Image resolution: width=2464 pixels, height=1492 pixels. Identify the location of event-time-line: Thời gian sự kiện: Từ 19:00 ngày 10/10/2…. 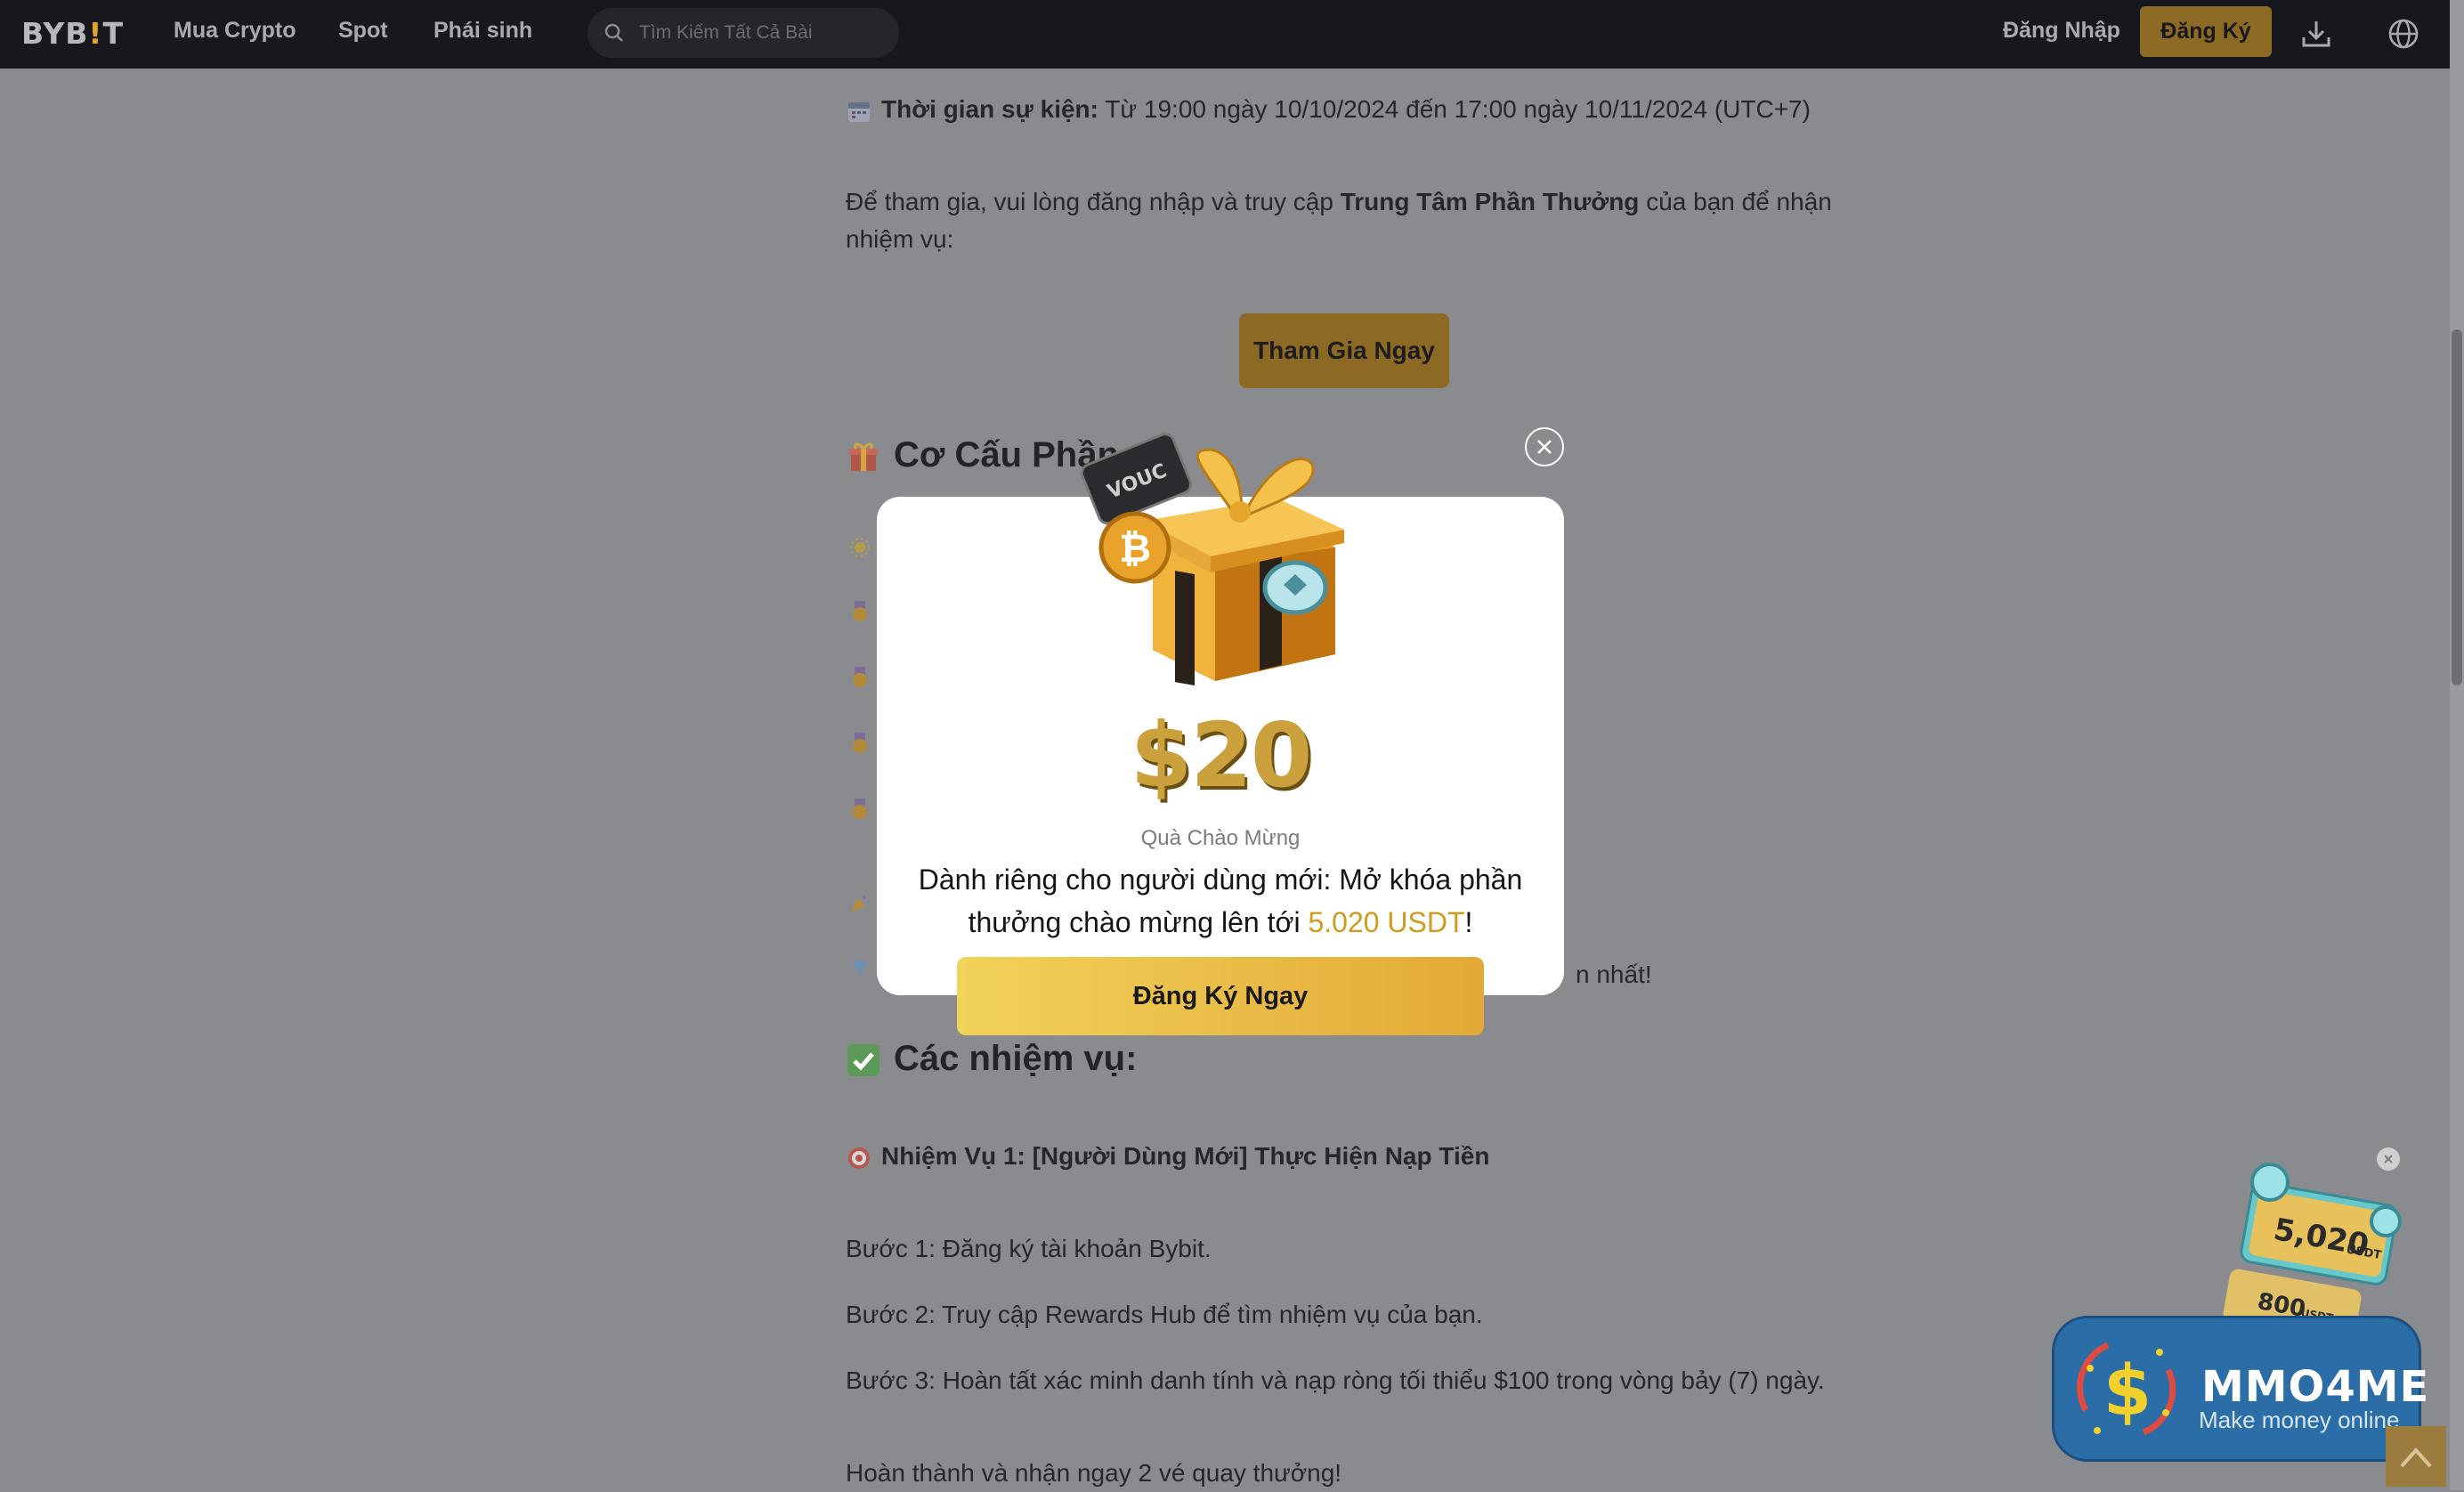
(1328, 110).